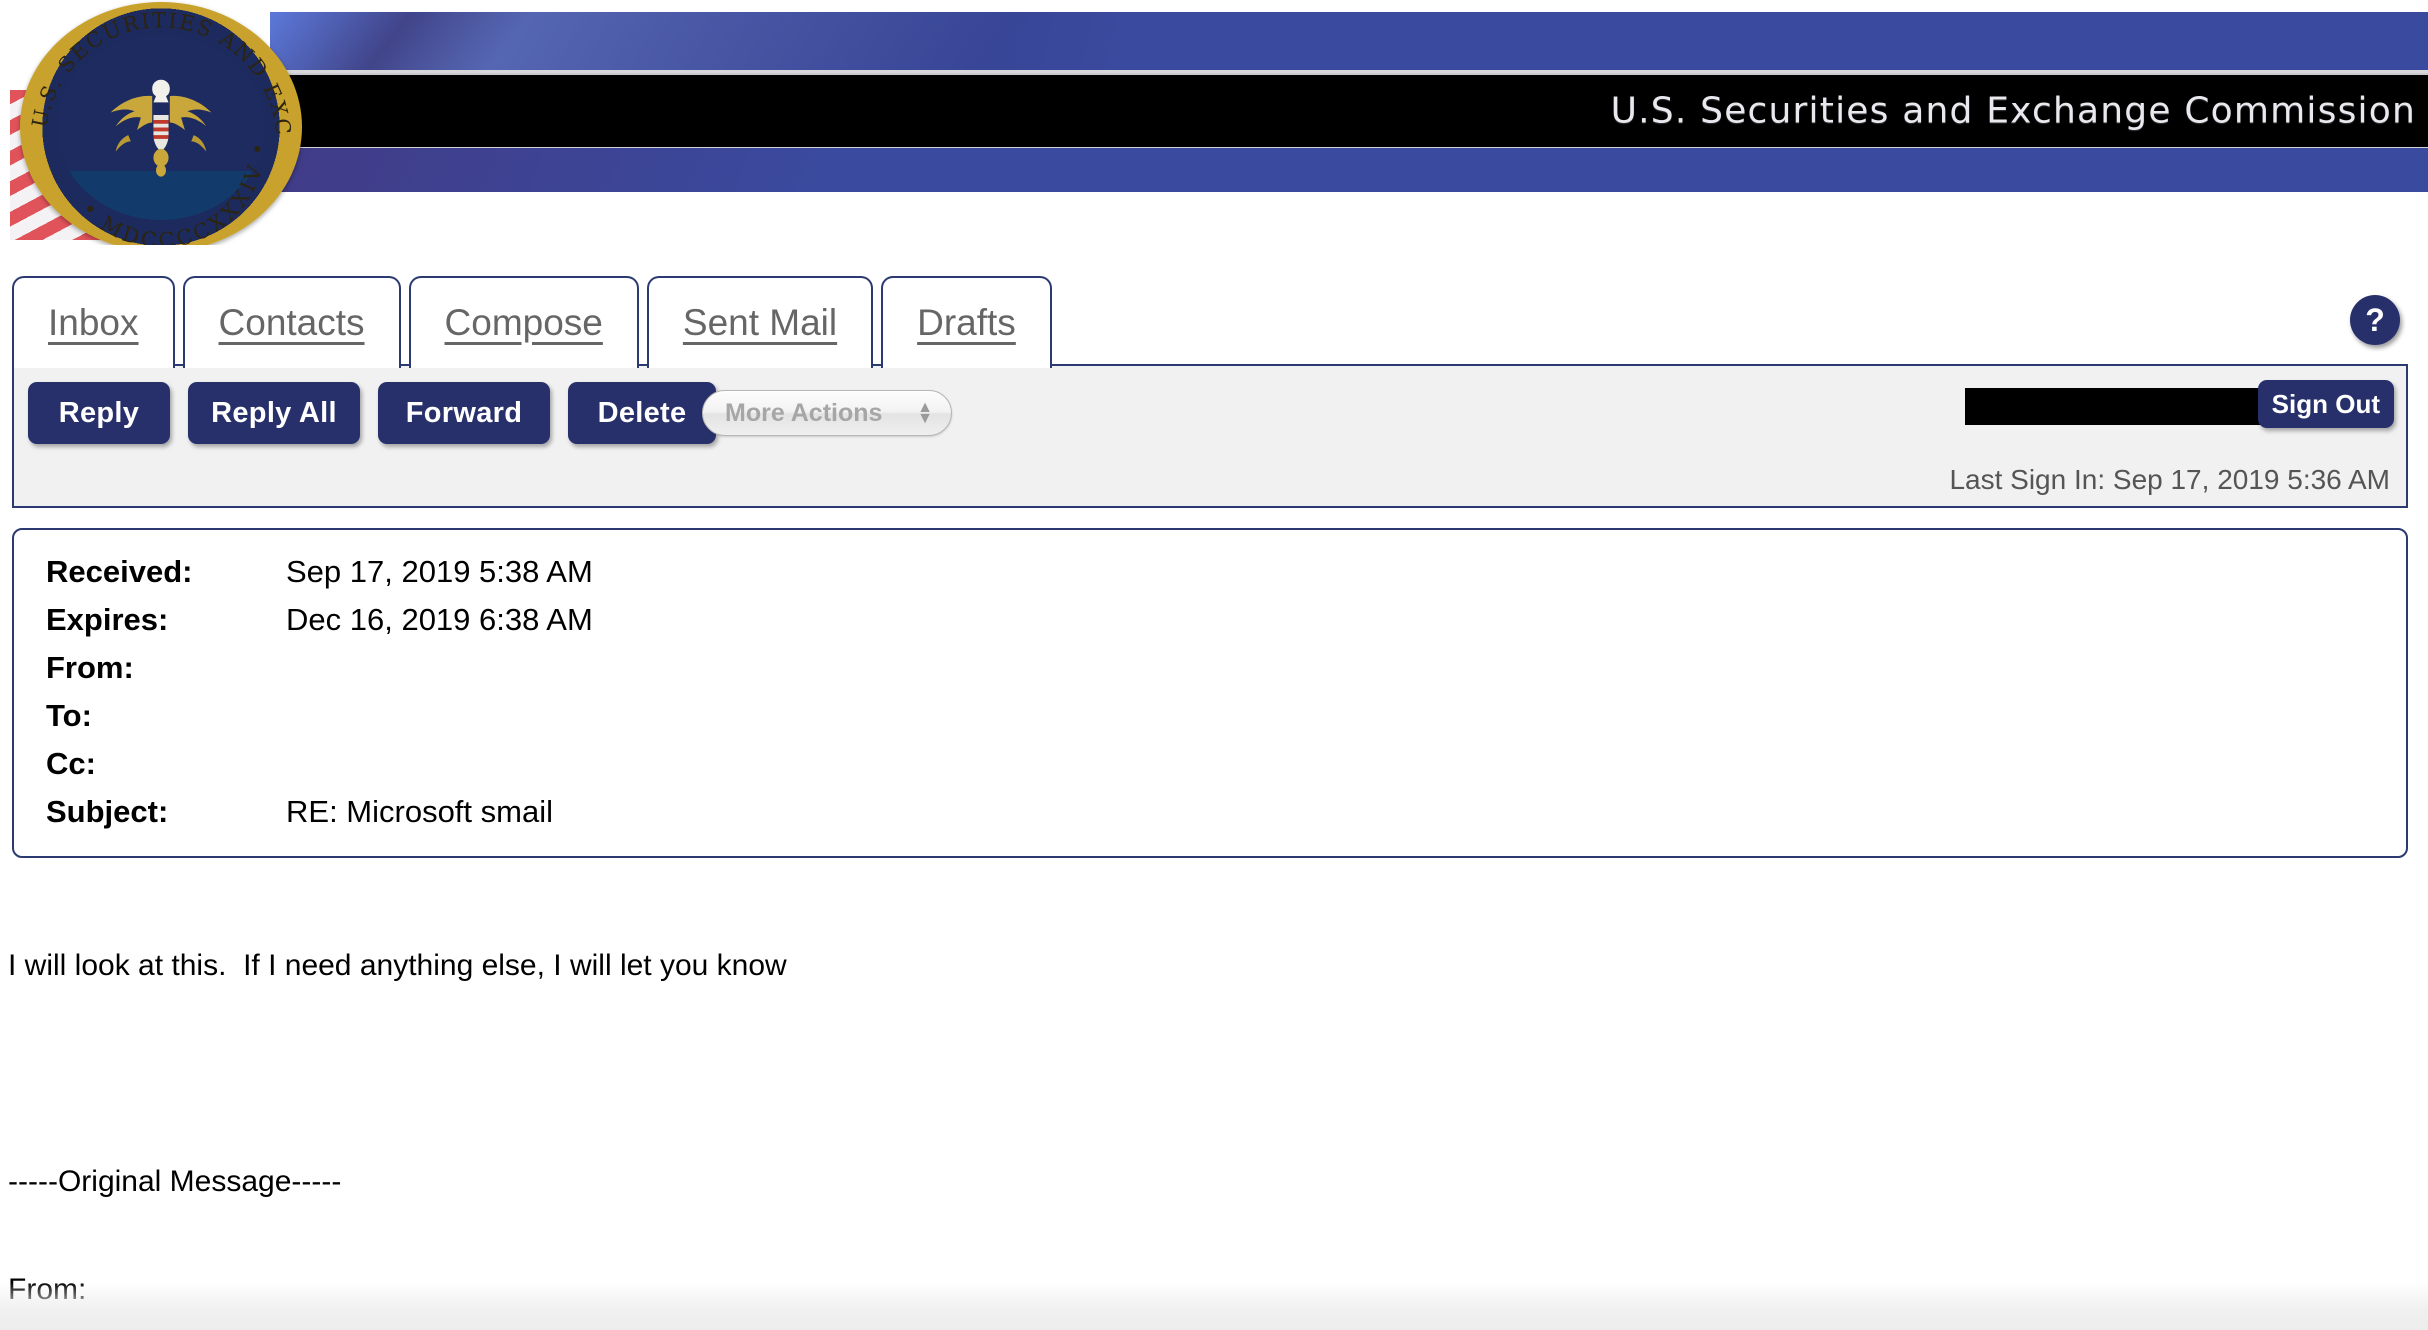 This screenshot has height=1330, width=2428. I want to click on subject-label: Subject:, so click(107, 811).